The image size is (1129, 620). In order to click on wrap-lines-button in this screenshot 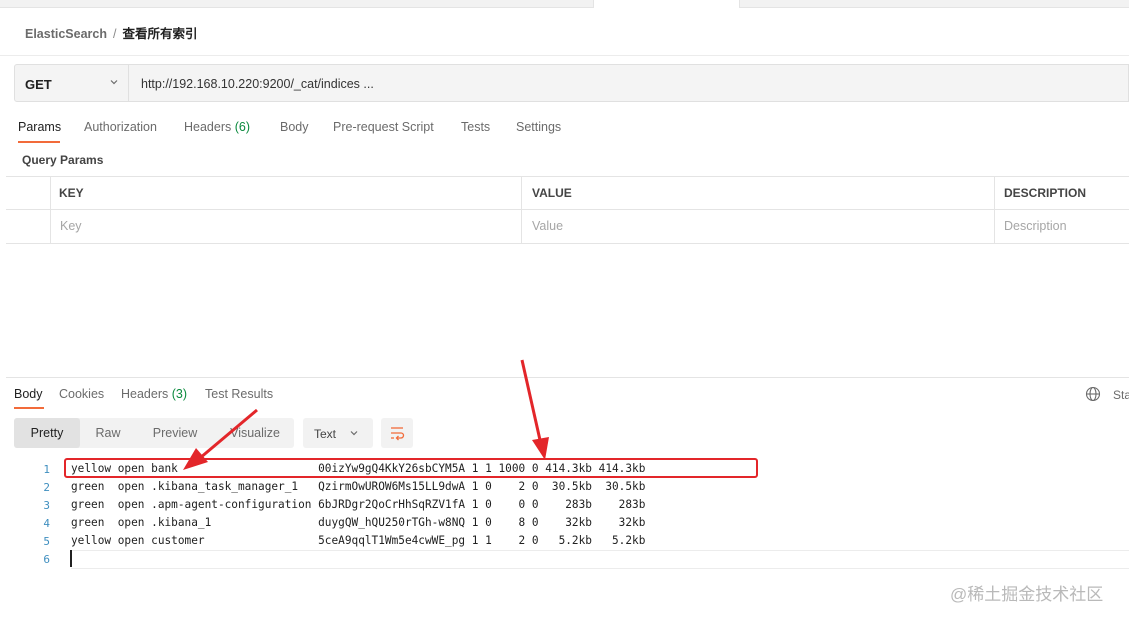, I will do `click(397, 433)`.